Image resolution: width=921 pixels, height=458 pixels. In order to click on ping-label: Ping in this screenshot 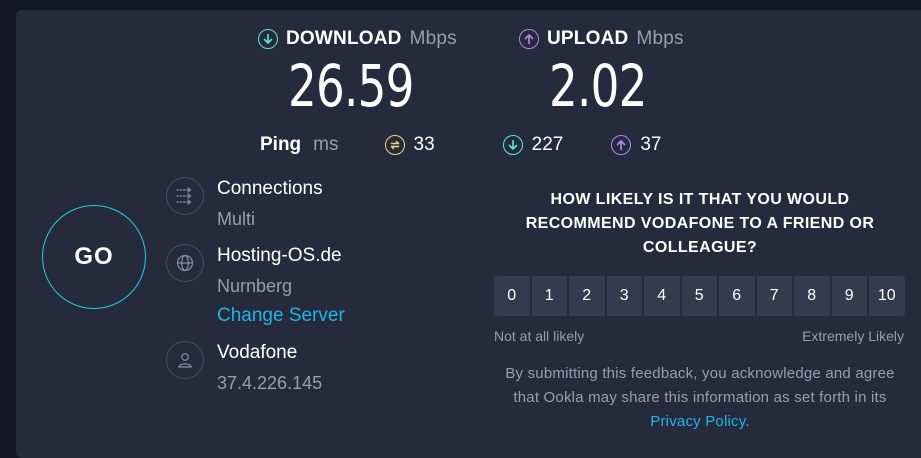, I will do `click(281, 144)`.